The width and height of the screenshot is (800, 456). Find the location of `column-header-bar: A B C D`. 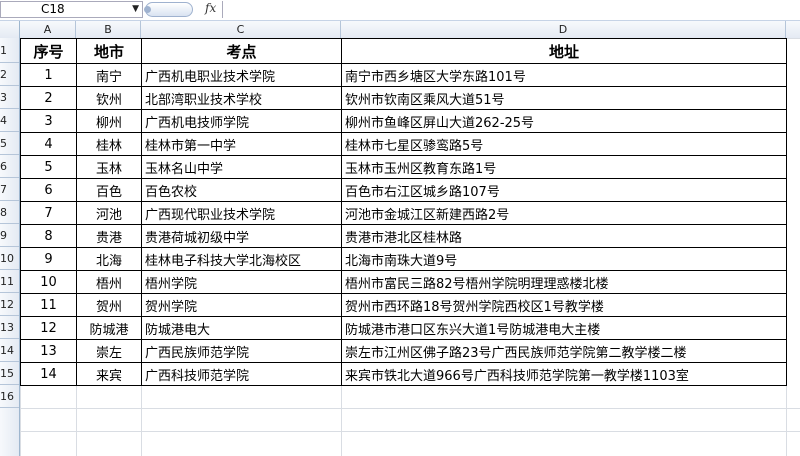

column-header-bar: A B C D is located at coordinates (400, 30).